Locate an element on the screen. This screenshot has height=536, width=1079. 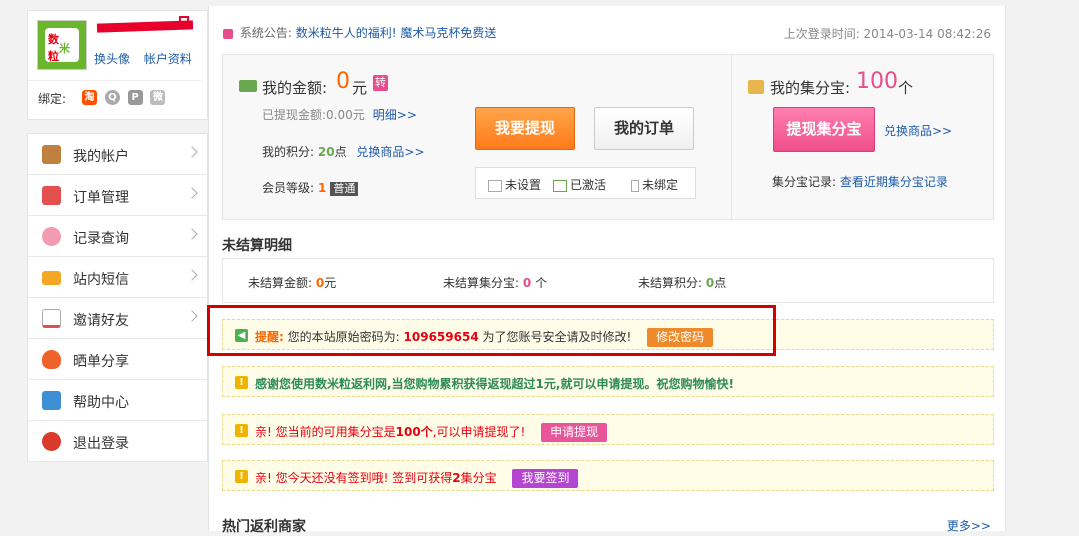
qq-icon: Q is located at coordinates (112, 97).